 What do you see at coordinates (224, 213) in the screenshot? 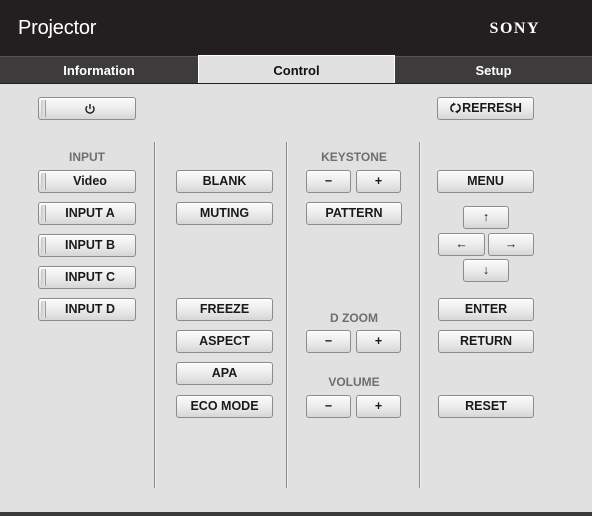
I see `muting-button: MUTING` at bounding box center [224, 213].